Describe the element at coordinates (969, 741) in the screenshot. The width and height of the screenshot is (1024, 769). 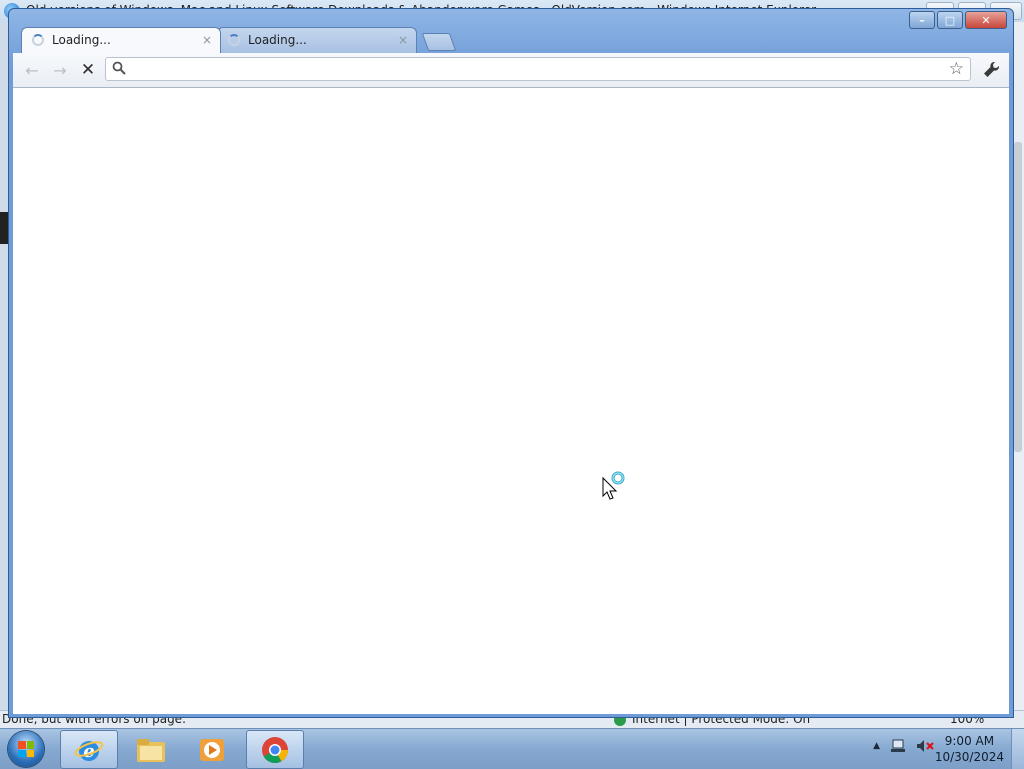
I see `clock-time: 9:00 AM` at that location.